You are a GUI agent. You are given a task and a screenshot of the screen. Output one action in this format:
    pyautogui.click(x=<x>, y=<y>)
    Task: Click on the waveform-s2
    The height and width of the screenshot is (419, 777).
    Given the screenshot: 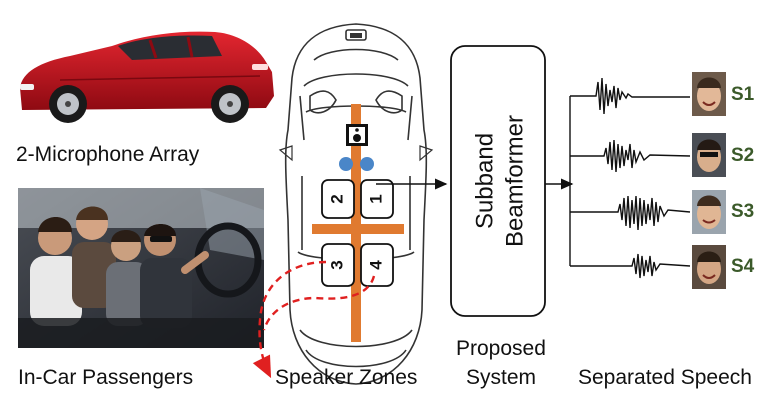 What is the action you would take?
    pyautogui.click(x=645, y=156)
    